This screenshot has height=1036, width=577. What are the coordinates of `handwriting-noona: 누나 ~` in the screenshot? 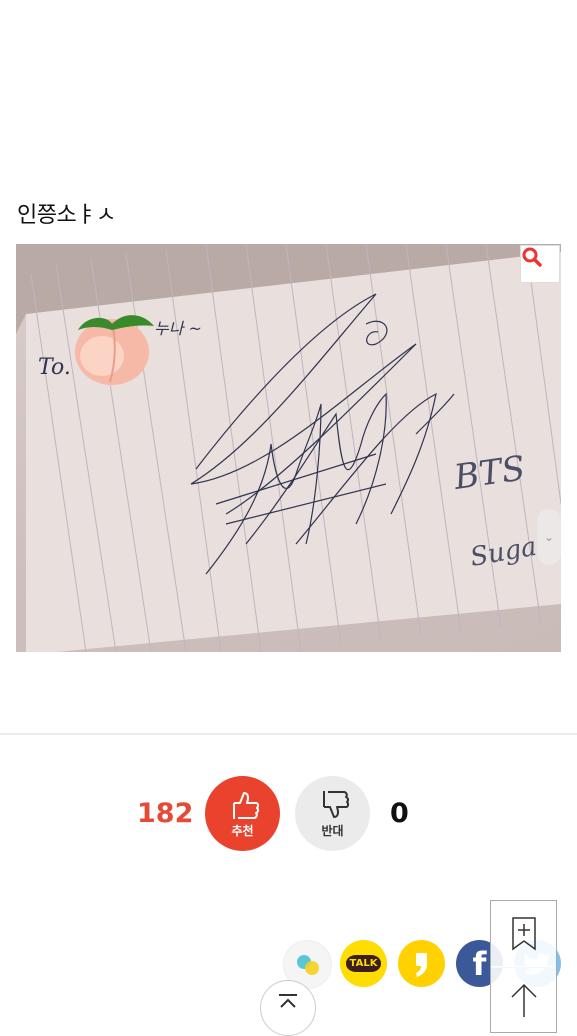 It's located at (178, 328).